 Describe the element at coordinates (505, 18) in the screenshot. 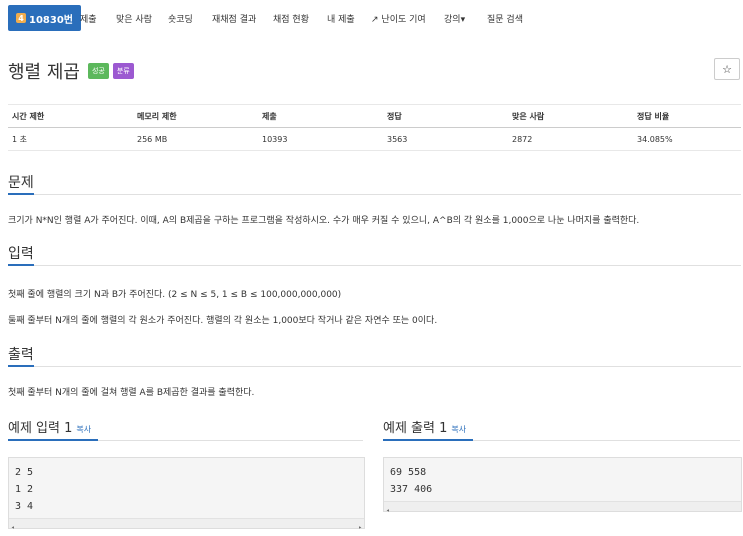

I see `nav-question-search: 질문 검색` at that location.